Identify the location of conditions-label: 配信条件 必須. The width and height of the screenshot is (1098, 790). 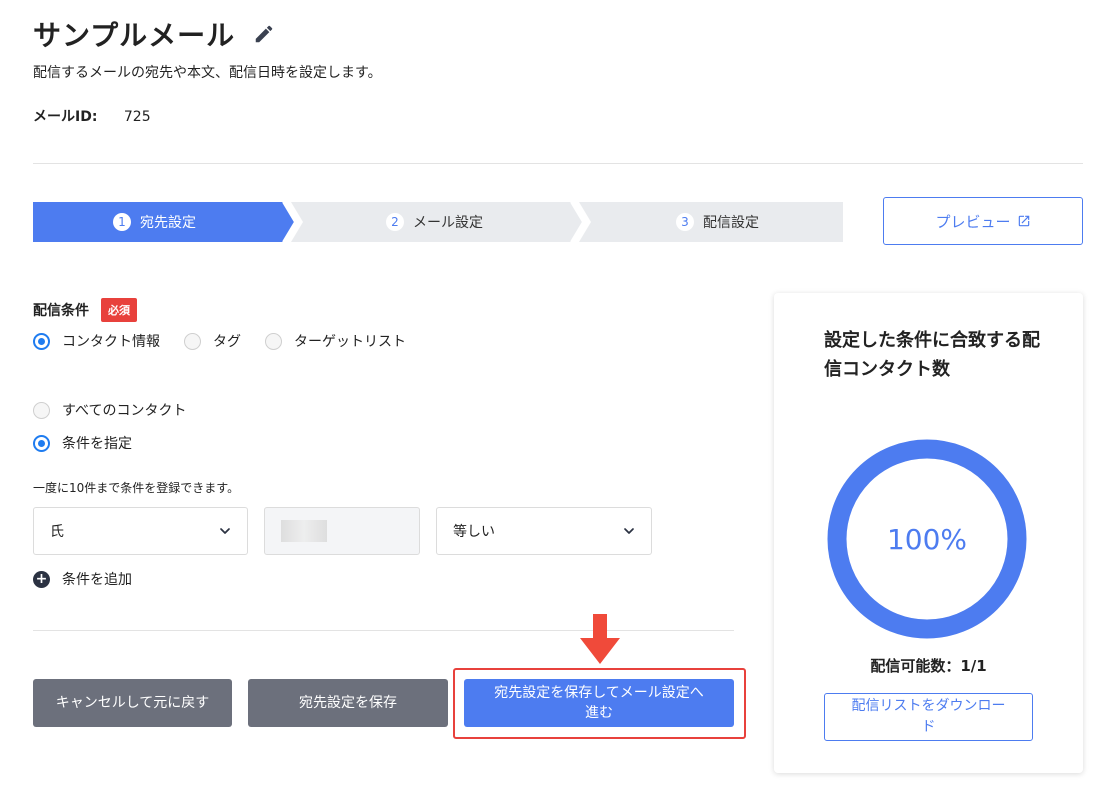
(85, 310).